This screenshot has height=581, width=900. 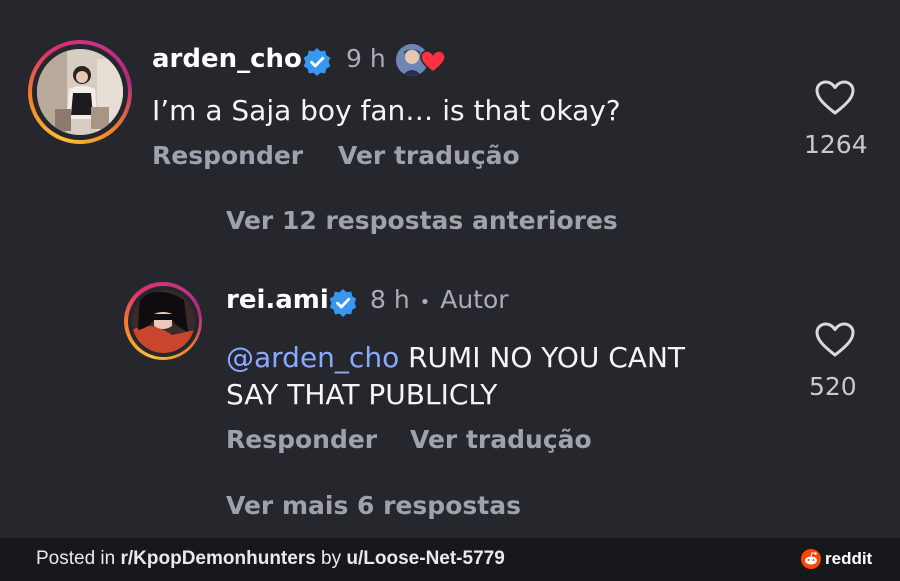 What do you see at coordinates (386, 110) in the screenshot?
I see `comment-text: I’m a Saja boy fan… is that okay?` at bounding box center [386, 110].